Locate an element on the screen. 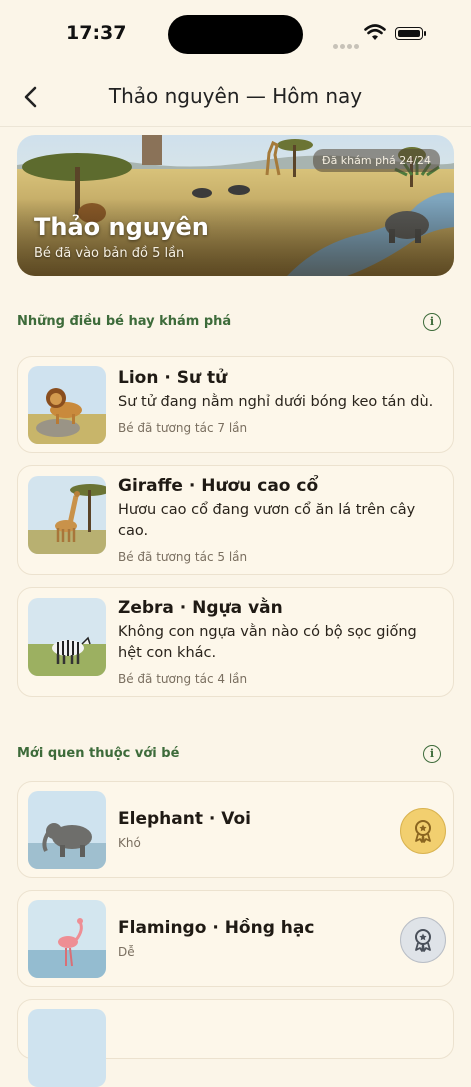 Image resolution: width=471 pixels, height=1087 pixels. hero-subtitle: Bé đã vào bản đồ 5 lần is located at coordinates (109, 253).